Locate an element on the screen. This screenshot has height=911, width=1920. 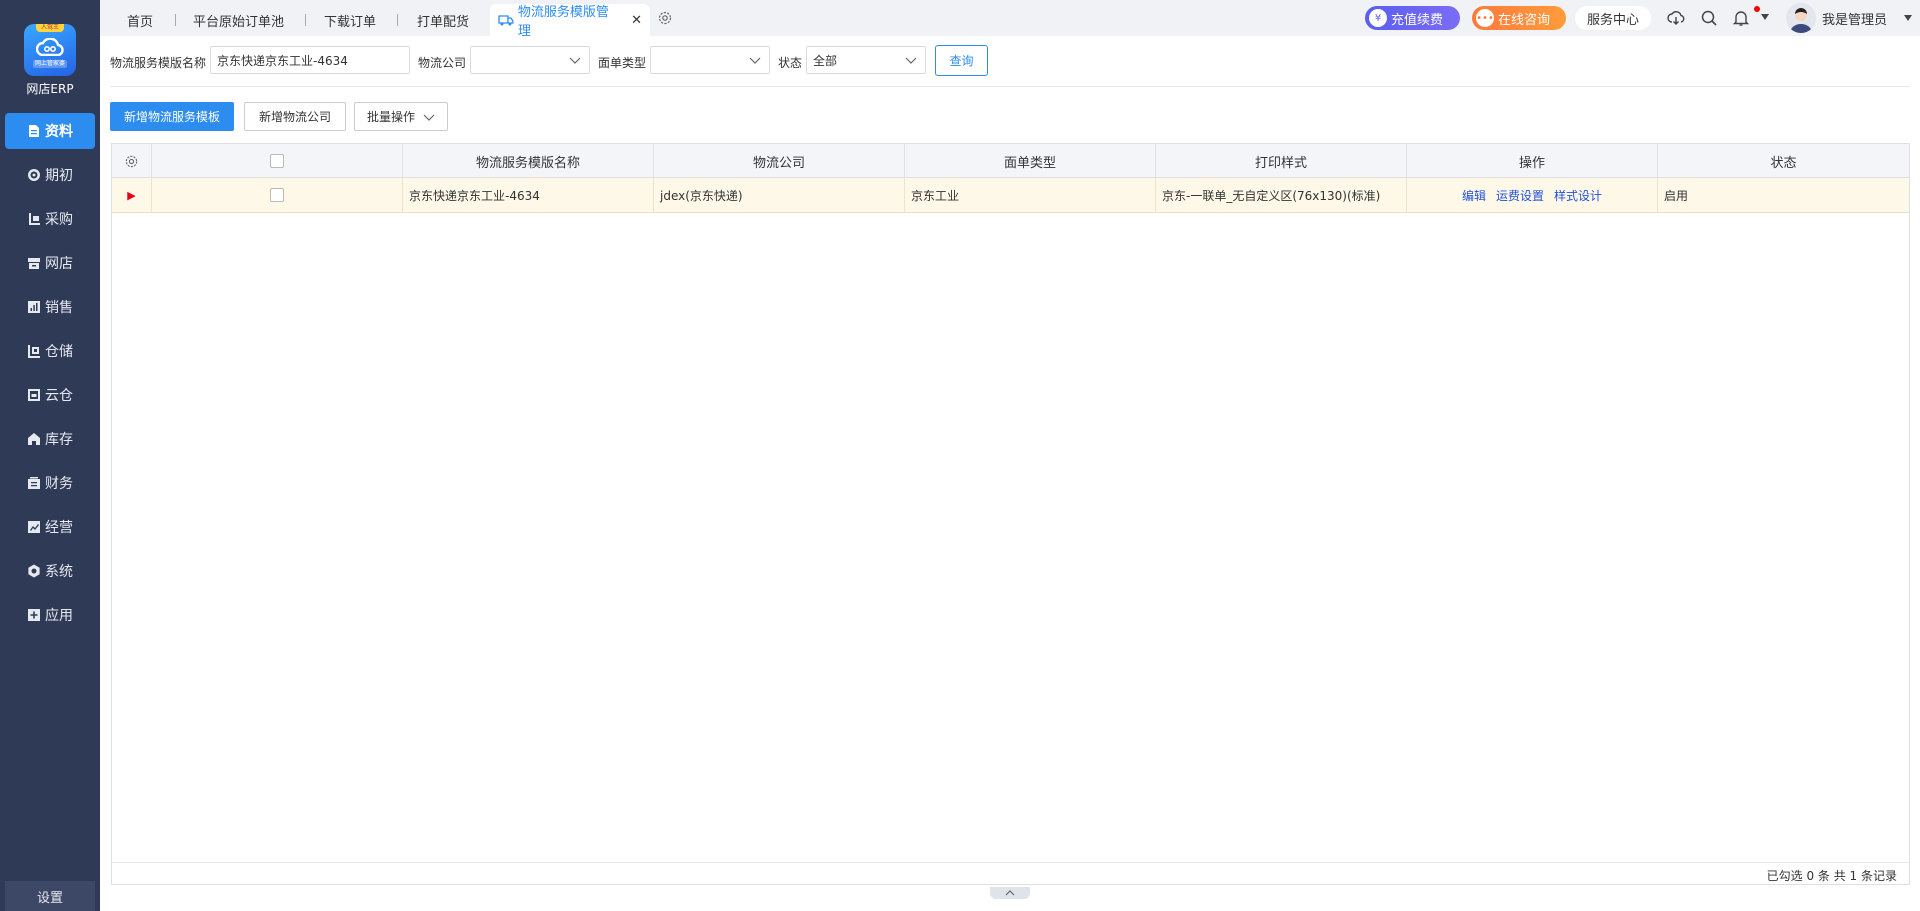
column-settings-cell is located at coordinates (132, 161).